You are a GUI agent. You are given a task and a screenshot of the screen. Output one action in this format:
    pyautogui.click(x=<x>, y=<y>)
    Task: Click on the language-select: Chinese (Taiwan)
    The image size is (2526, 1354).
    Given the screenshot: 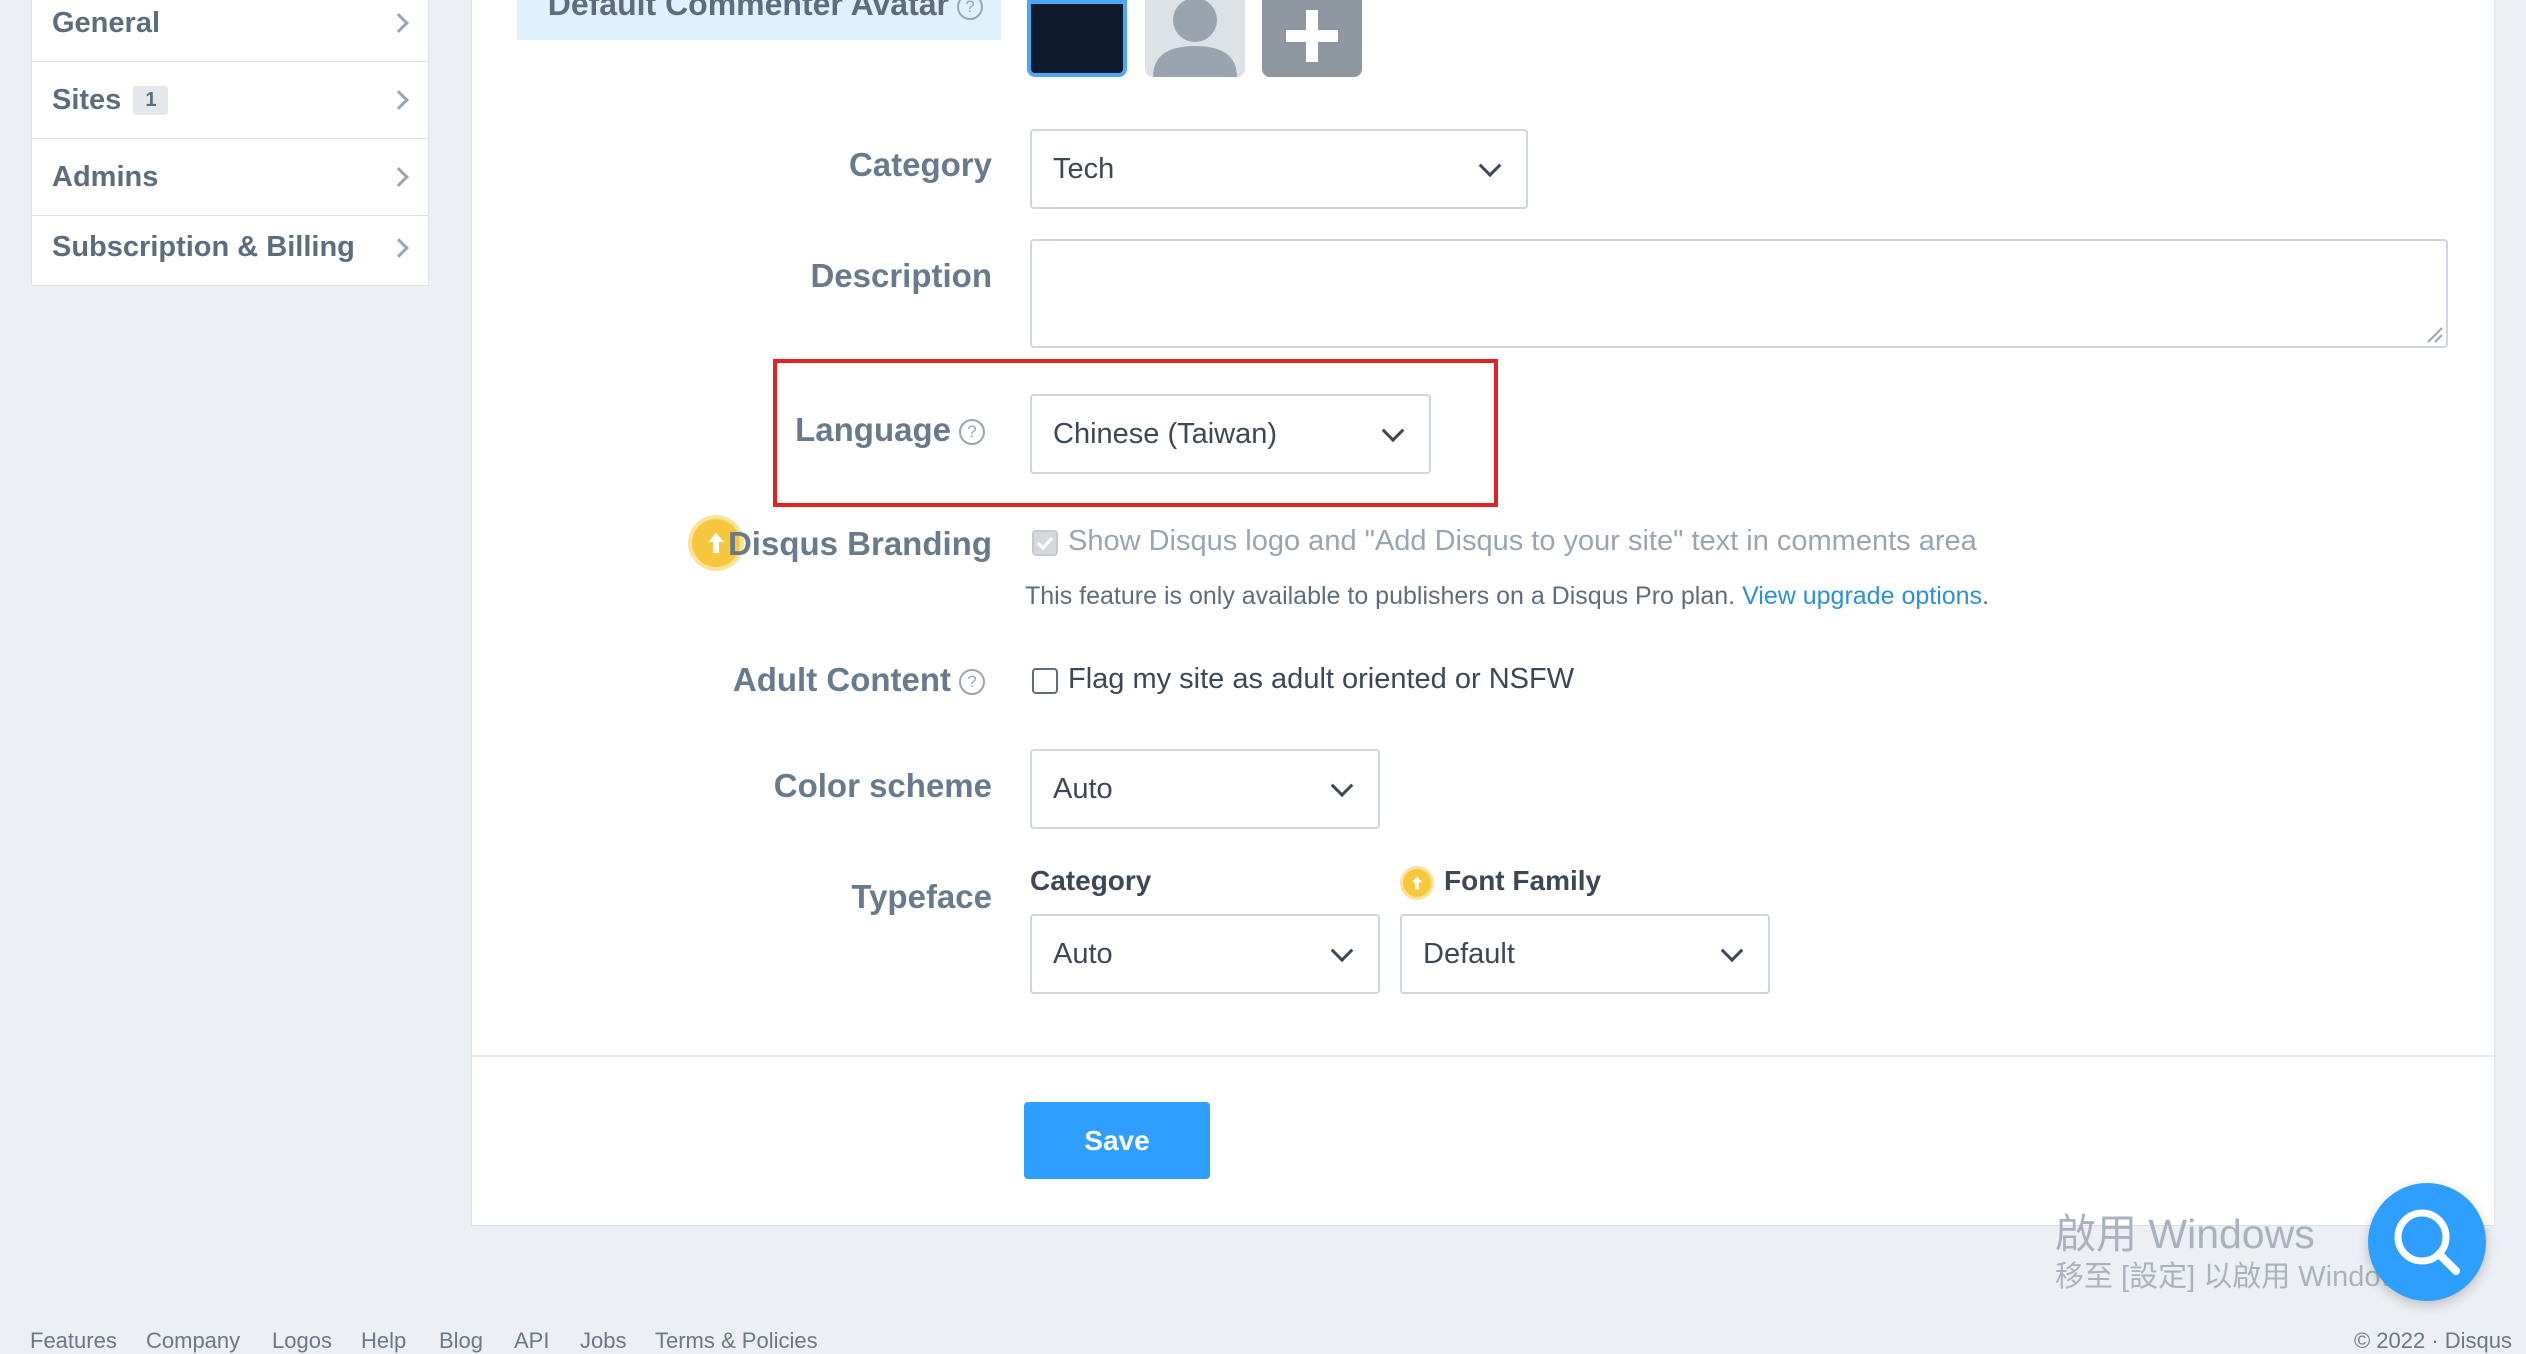 What is the action you would take?
    pyautogui.click(x=1230, y=434)
    